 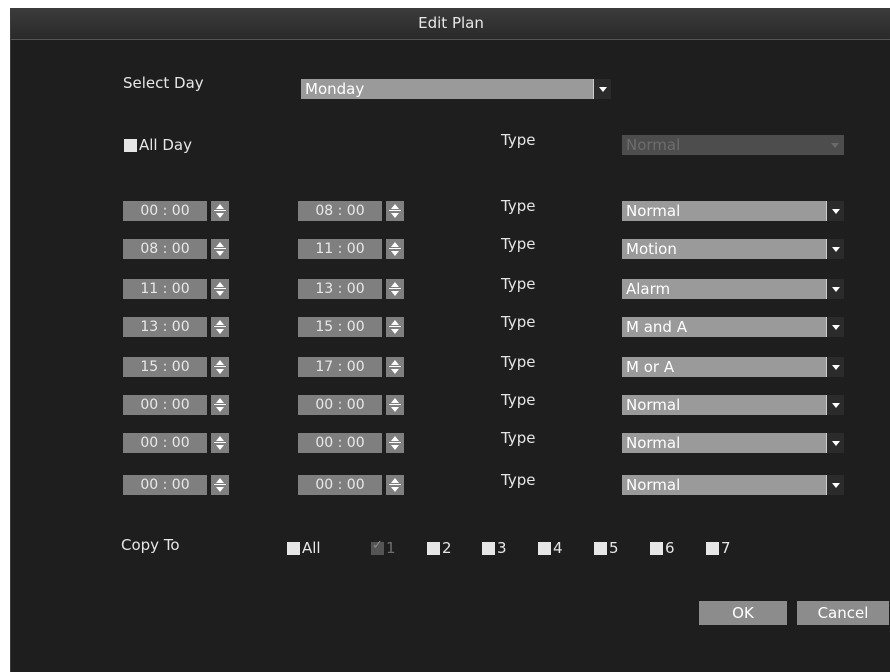 I want to click on end-time-spinner: 15 : 00, so click(x=352, y=327).